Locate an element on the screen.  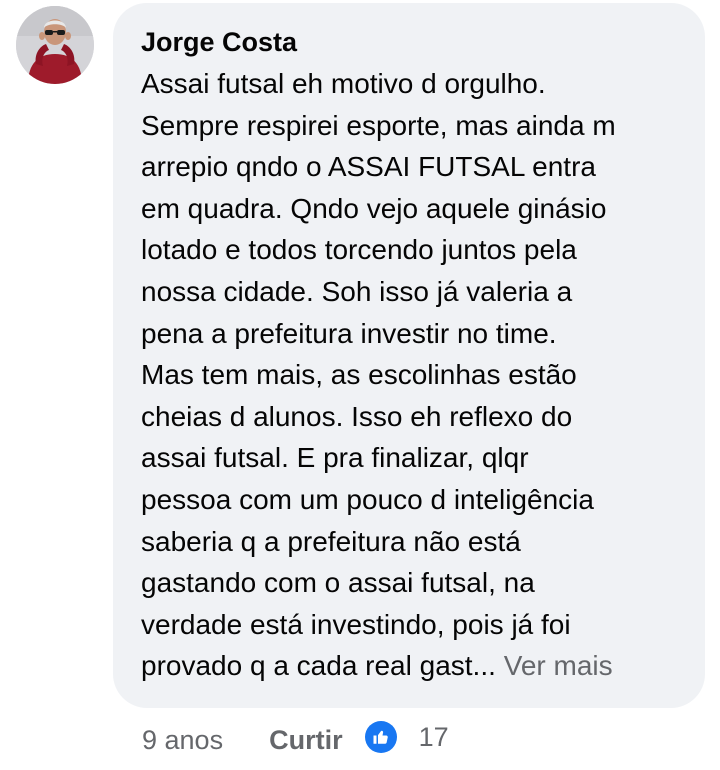
comment-line: pena a prefeitura investir no time. is located at coordinates (349, 333).